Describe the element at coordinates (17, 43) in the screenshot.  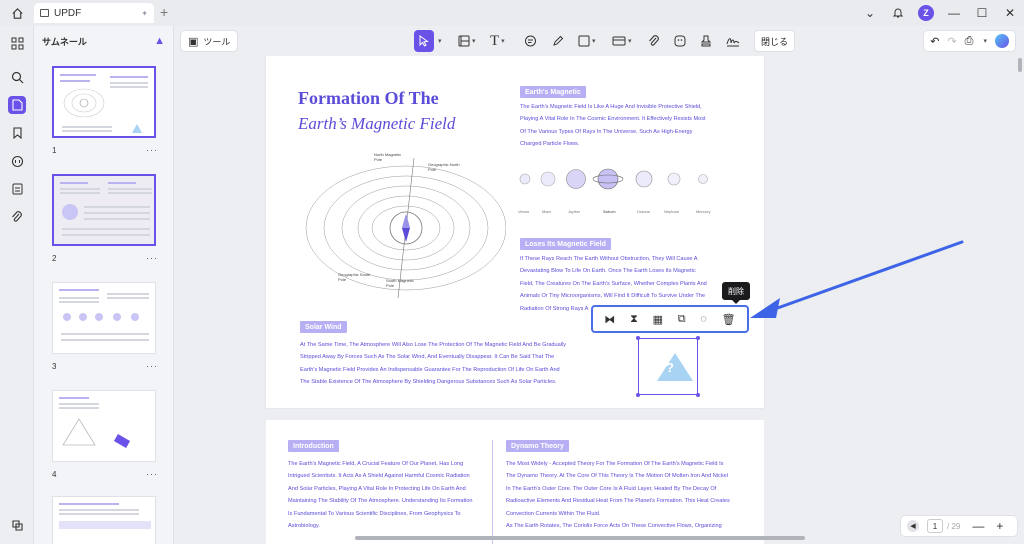
I see `apps-grid-icon` at that location.